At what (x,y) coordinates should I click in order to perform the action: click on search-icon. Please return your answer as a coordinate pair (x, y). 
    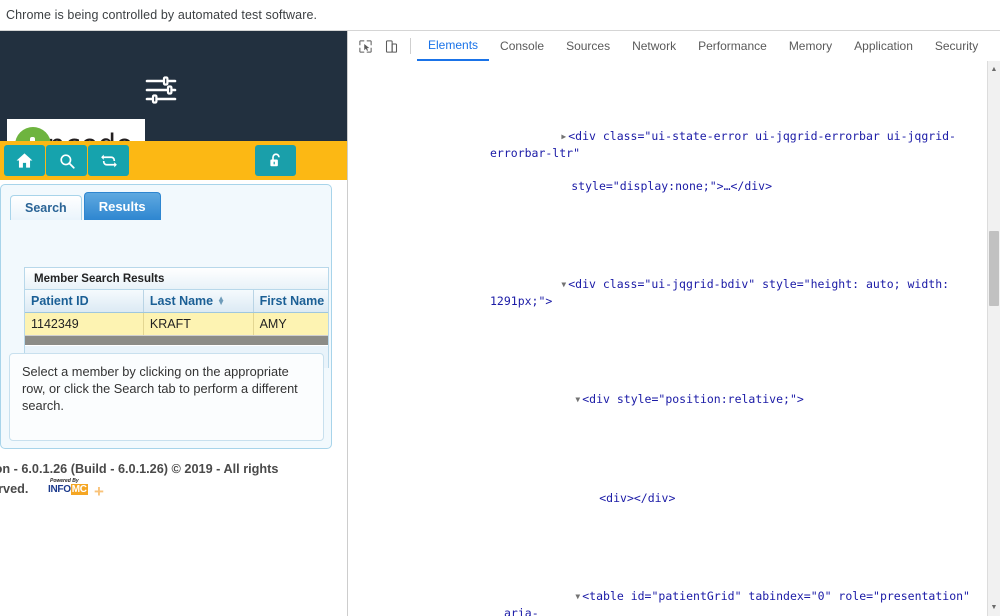
    Looking at the image, I should click on (67, 161).